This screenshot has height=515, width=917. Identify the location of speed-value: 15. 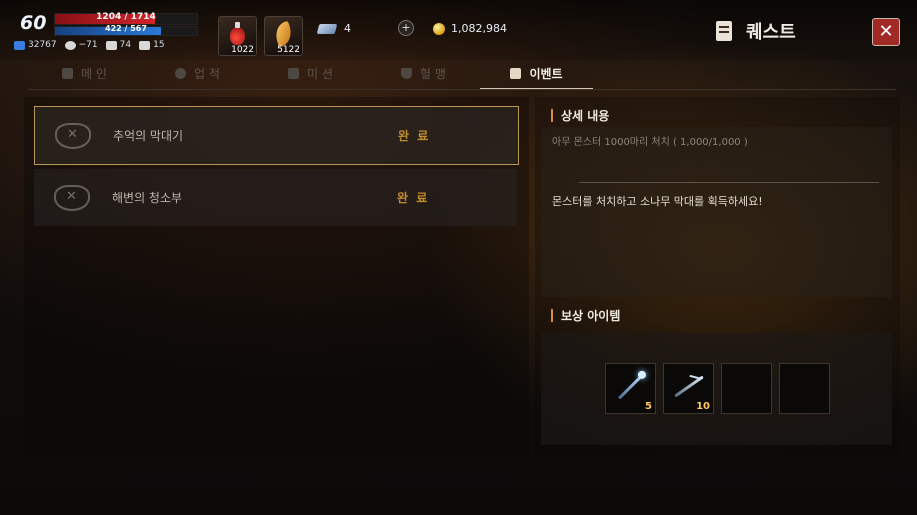
(159, 45).